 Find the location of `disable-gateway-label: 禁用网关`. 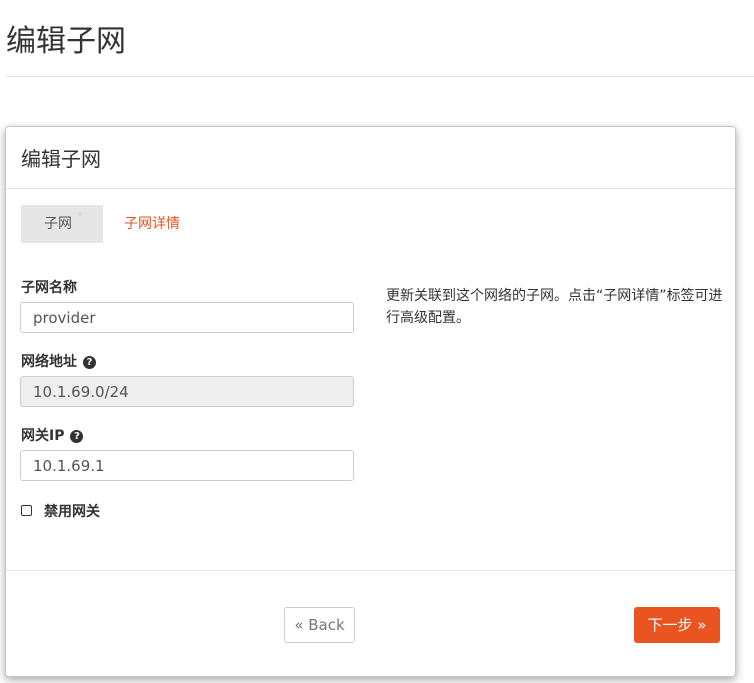

disable-gateway-label: 禁用网关 is located at coordinates (72, 512).